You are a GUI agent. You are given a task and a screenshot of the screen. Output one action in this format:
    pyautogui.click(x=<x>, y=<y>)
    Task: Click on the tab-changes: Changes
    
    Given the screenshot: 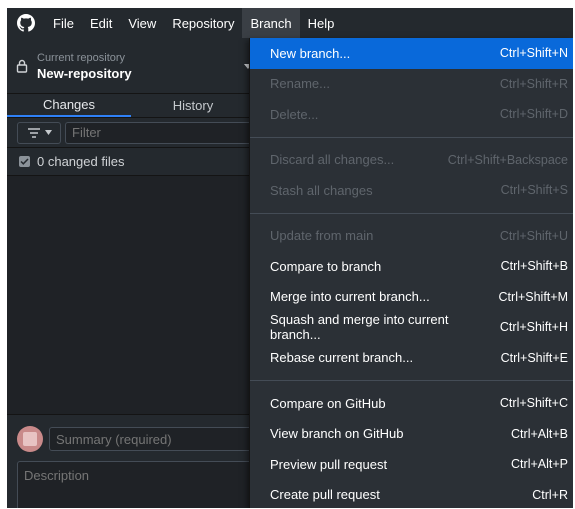 What is the action you would take?
    pyautogui.click(x=69, y=105)
    